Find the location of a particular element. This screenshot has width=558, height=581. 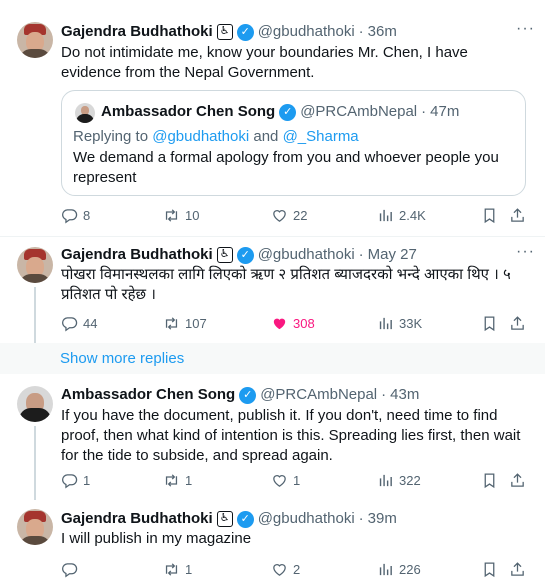

show-more-replies-button: Show more replies is located at coordinates (272, 358).